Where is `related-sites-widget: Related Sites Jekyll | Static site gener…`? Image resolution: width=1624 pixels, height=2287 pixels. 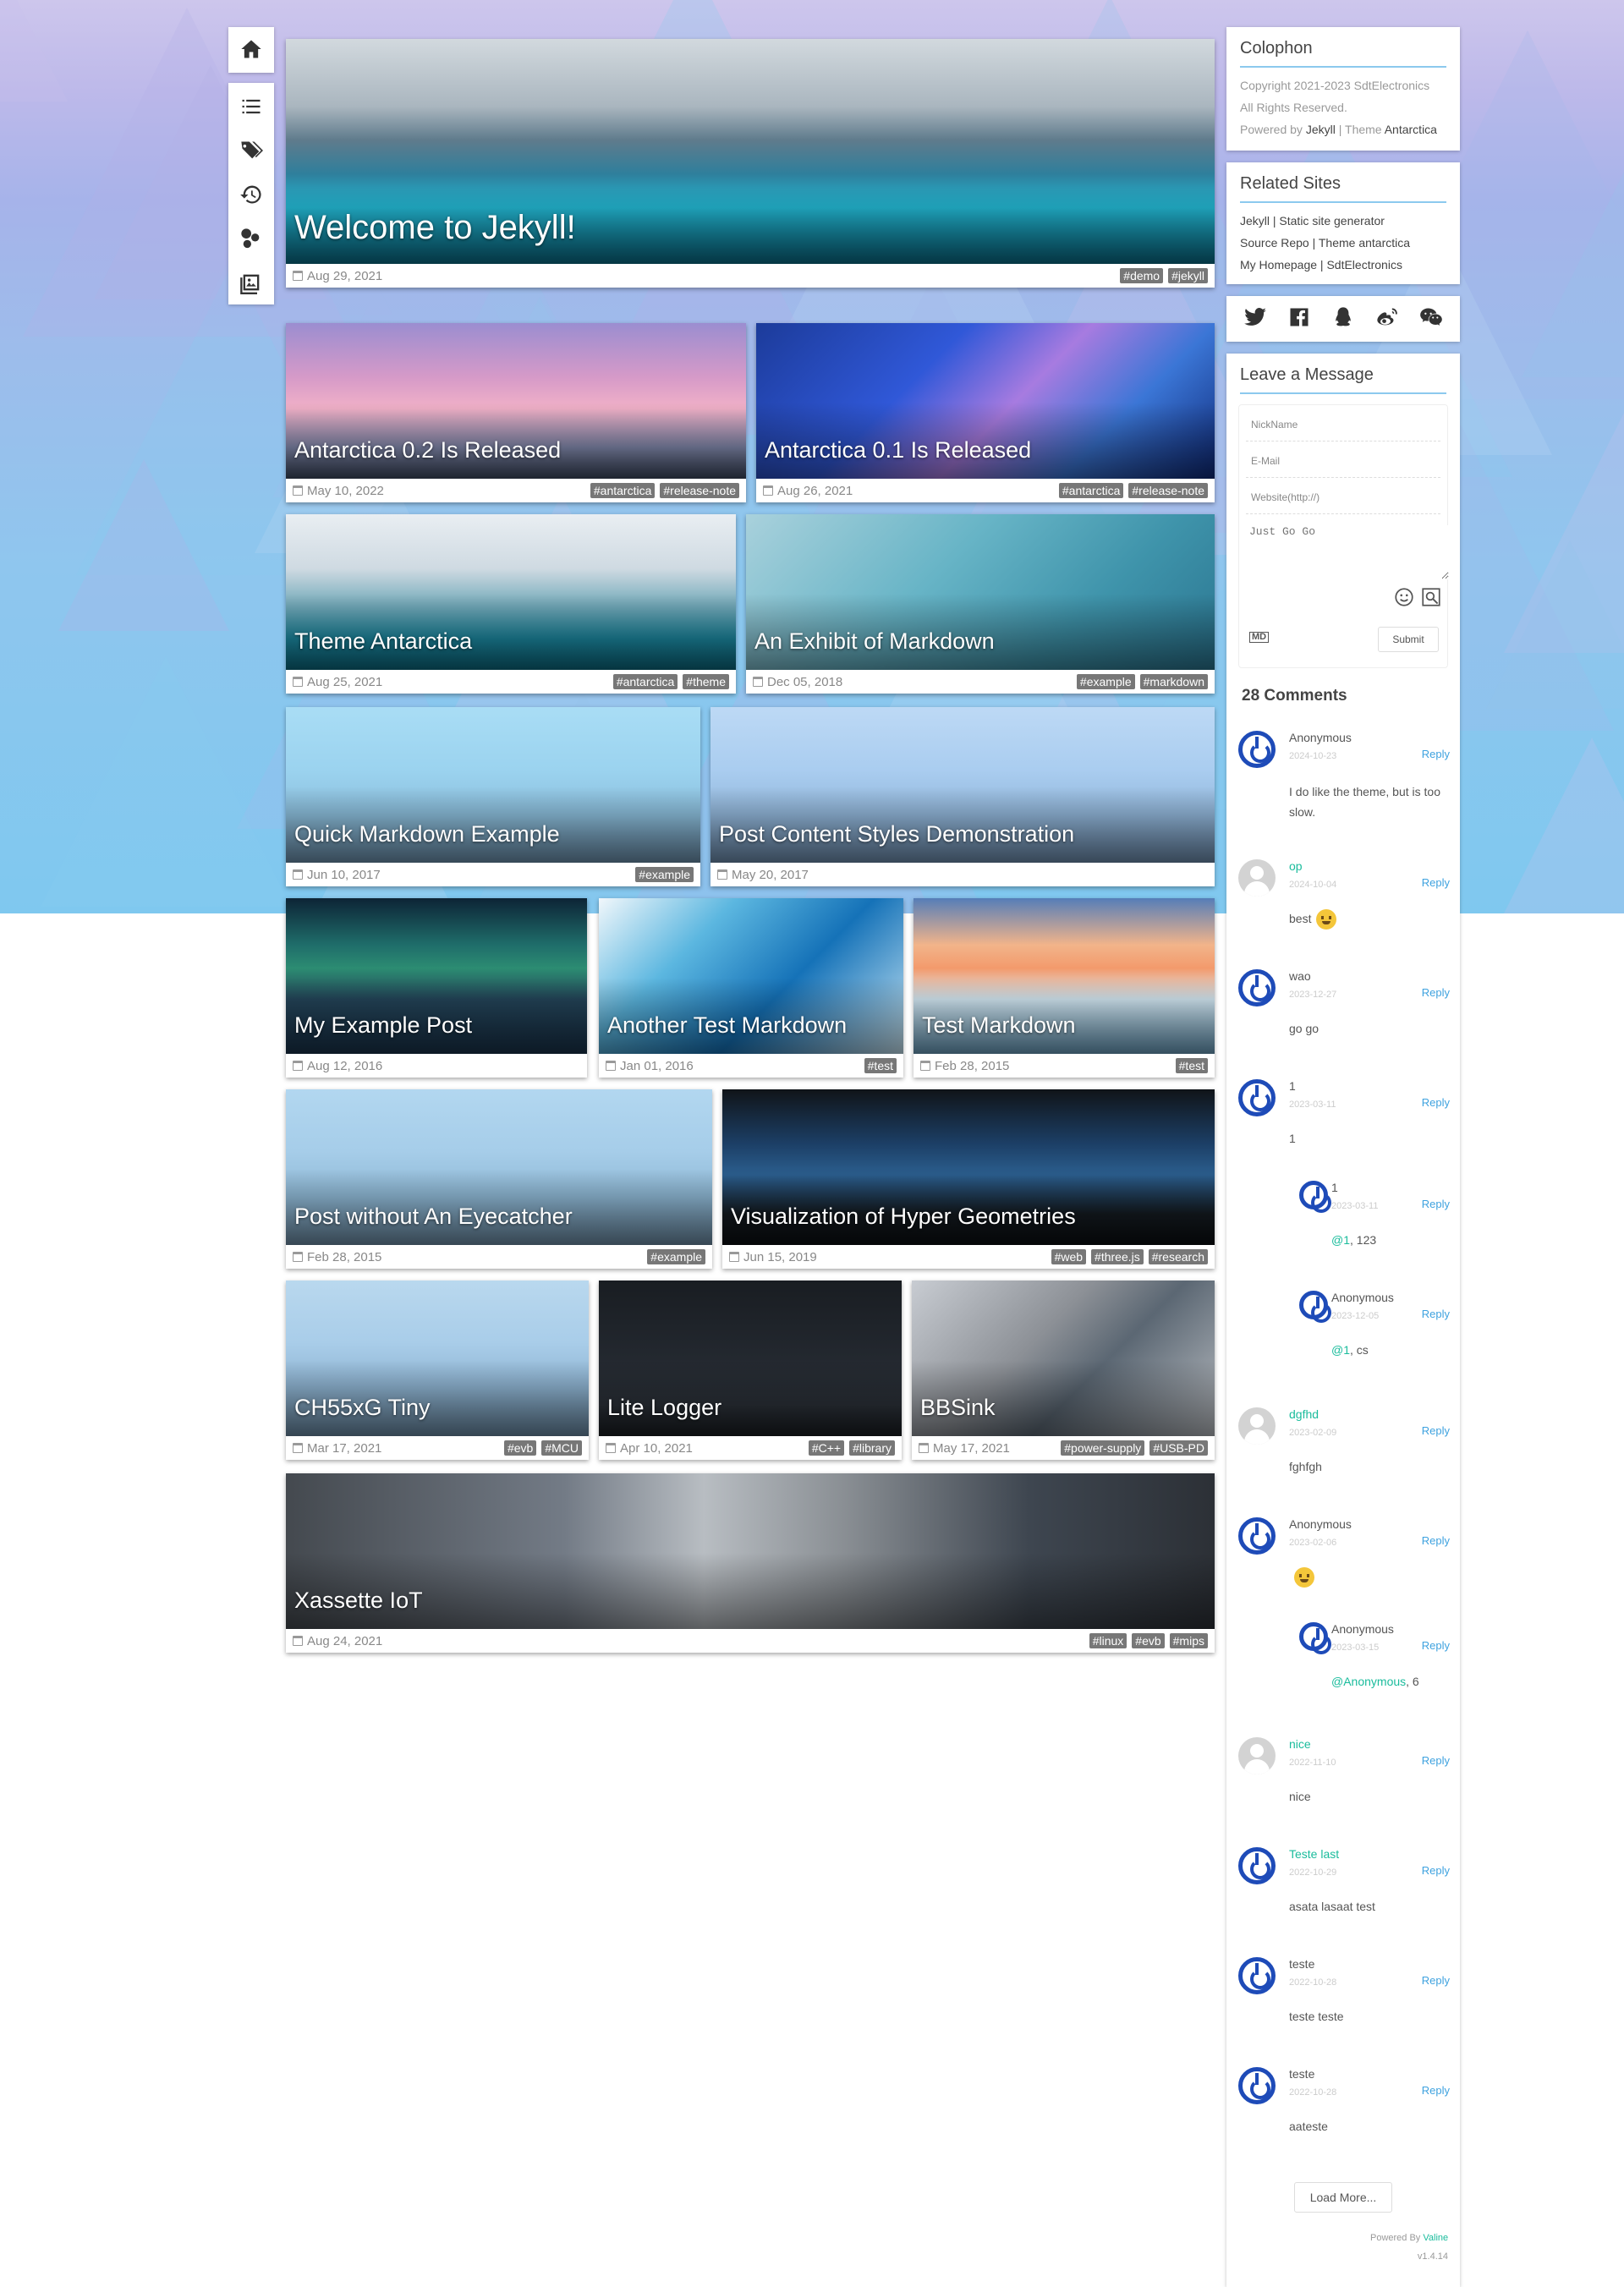
related-sites-widget: Related Sites Jekyll | Static site gener… is located at coordinates (1343, 223).